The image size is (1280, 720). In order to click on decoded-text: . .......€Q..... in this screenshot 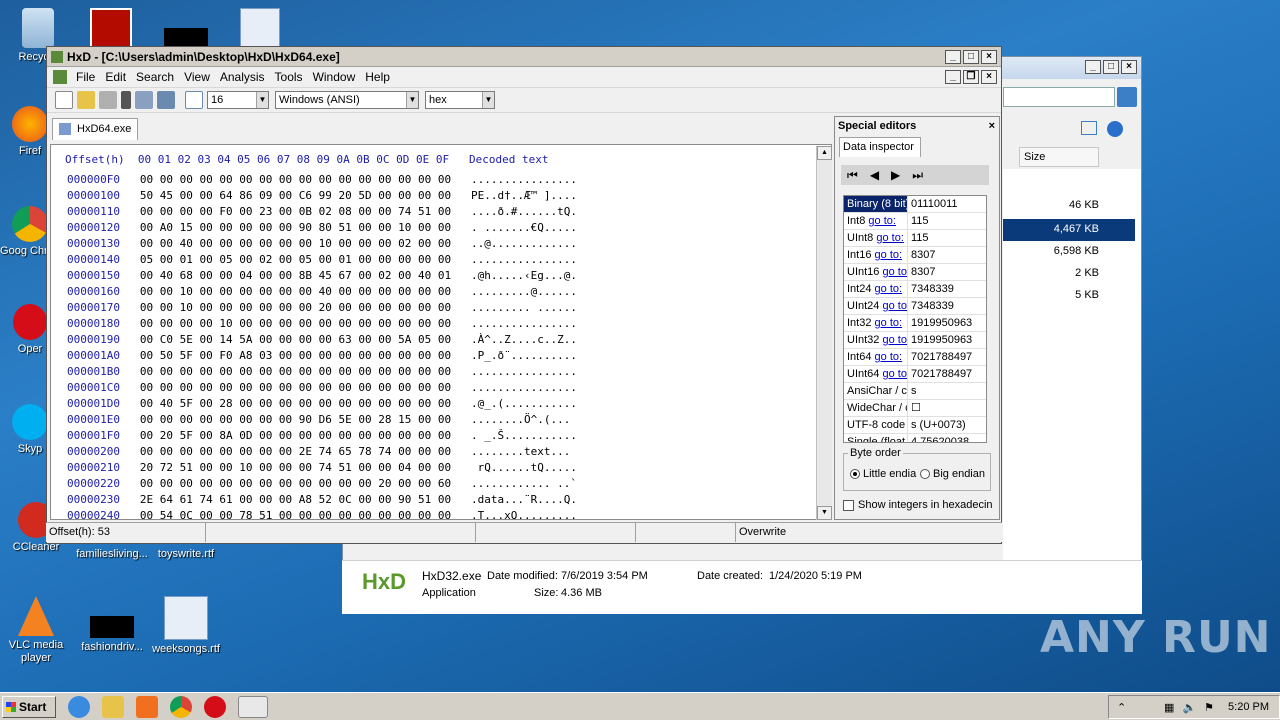, I will do `click(524, 227)`.